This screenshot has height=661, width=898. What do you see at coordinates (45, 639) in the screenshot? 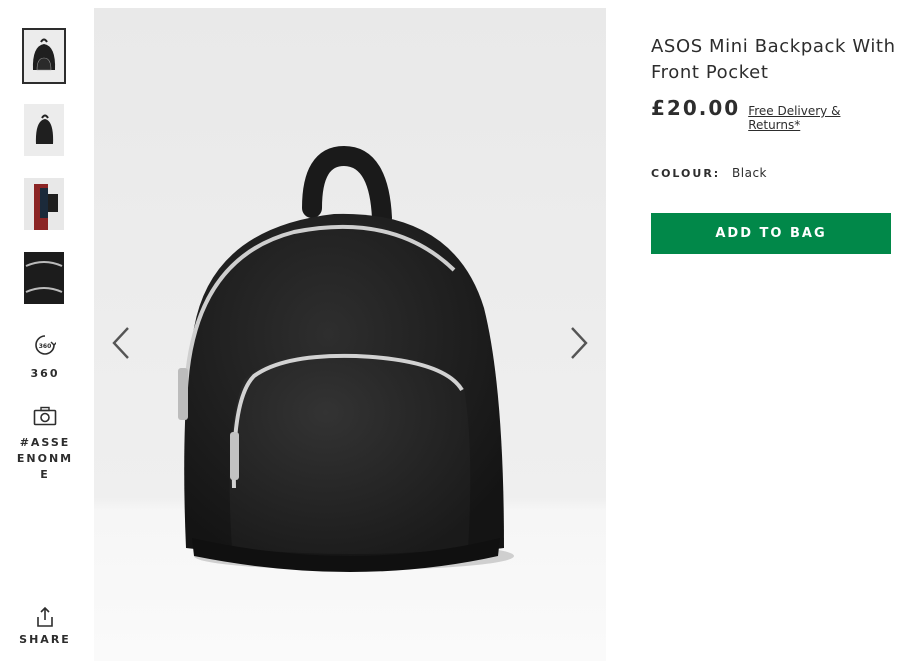
I see `share-label: SHARE` at bounding box center [45, 639].